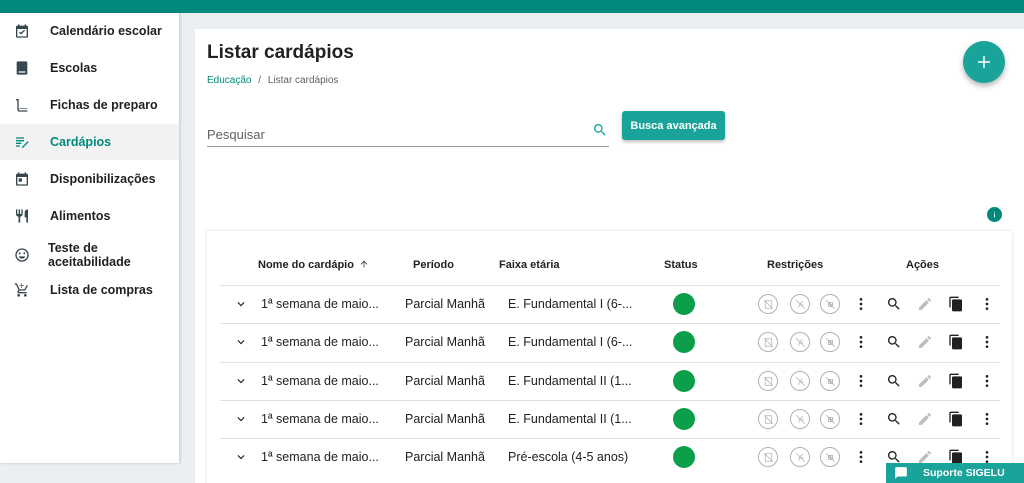 The width and height of the screenshot is (1024, 483). Describe the element at coordinates (433, 265) in the screenshot. I see `column-header-period: Período` at that location.